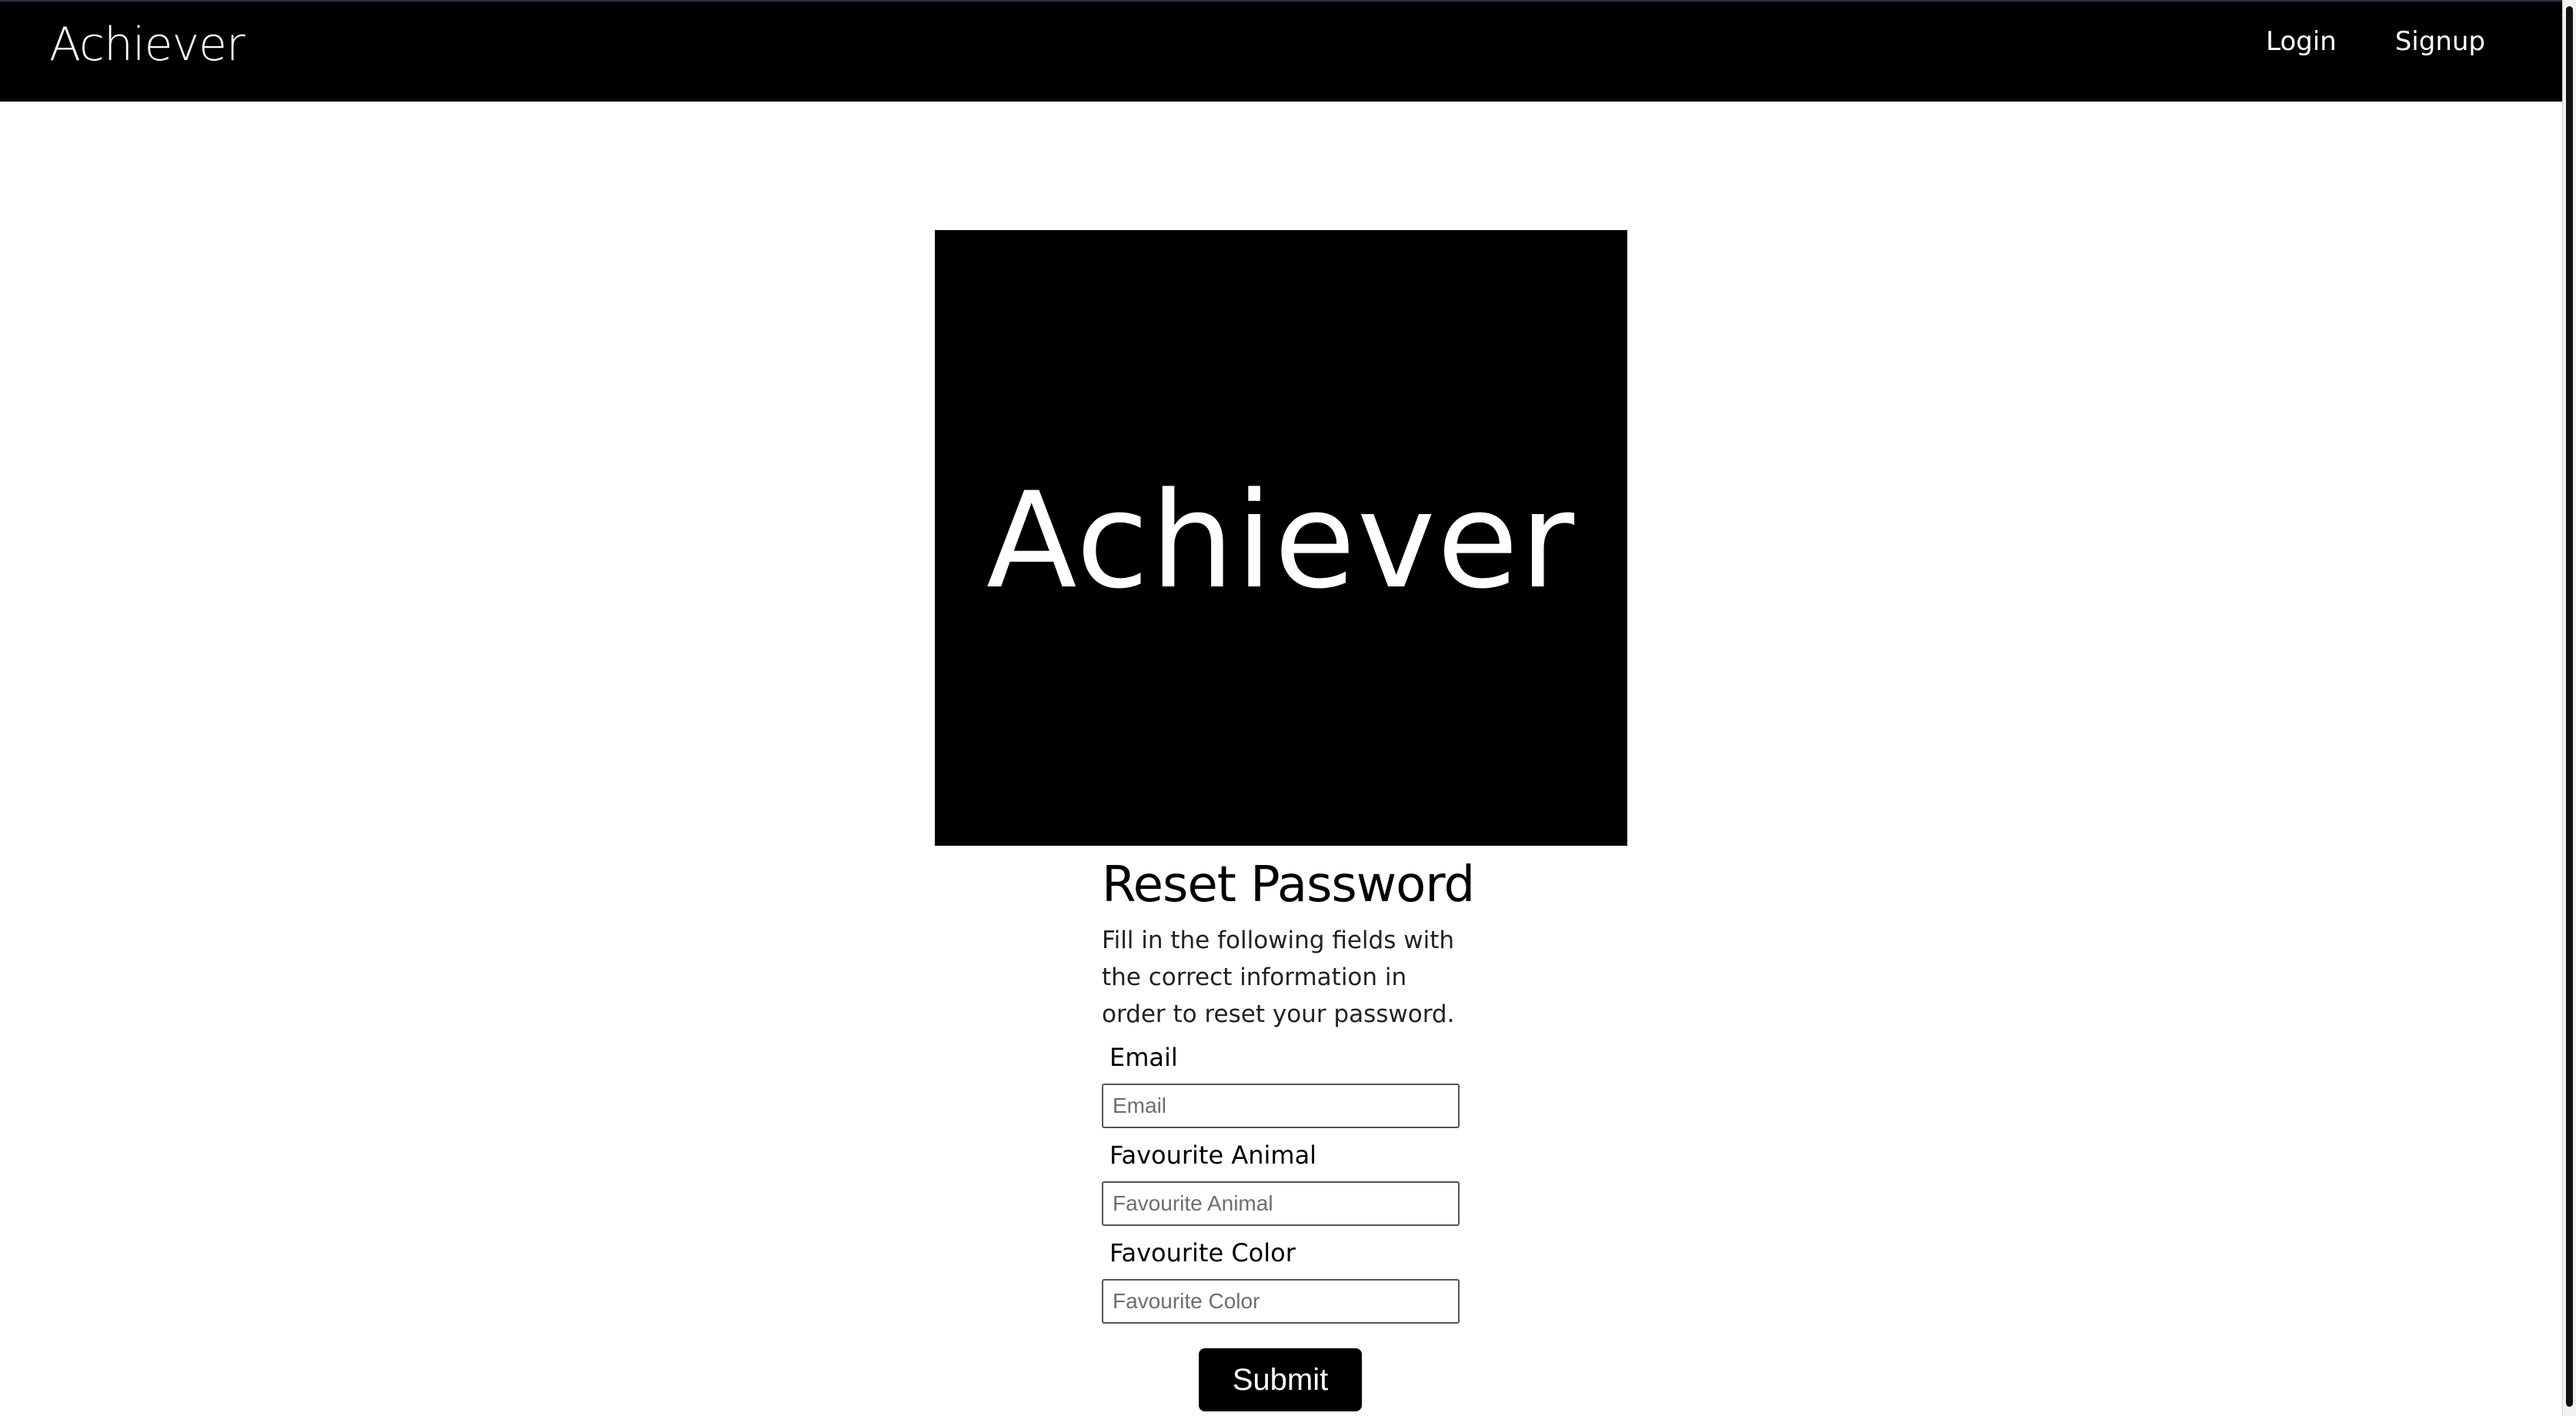 This screenshot has width=2576, height=1416. I want to click on form-title: Reset Password, so click(1288, 885).